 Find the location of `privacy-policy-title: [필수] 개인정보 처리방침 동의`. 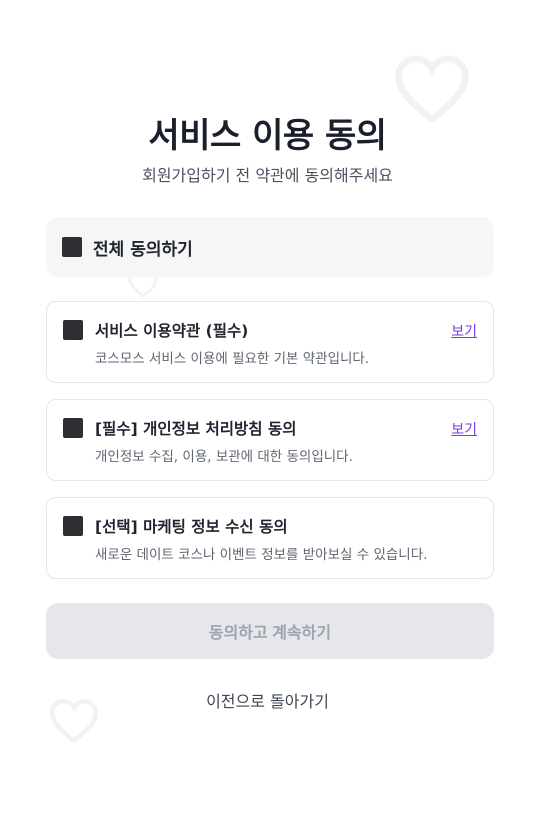

privacy-policy-title: [필수] 개인정보 처리방침 동의 is located at coordinates (196, 429).